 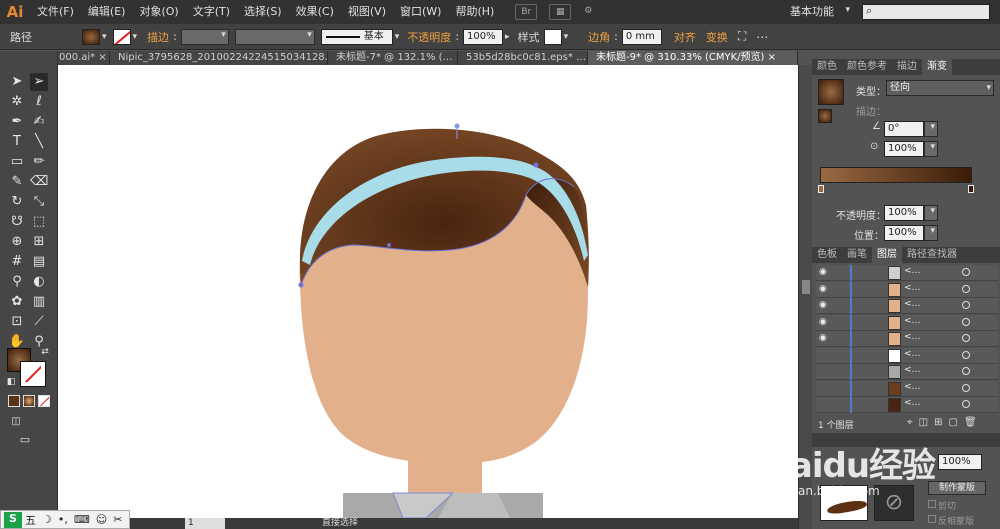 What do you see at coordinates (356, 36) in the screenshot?
I see `brush-style-dropdown: 基本` at bounding box center [356, 36].